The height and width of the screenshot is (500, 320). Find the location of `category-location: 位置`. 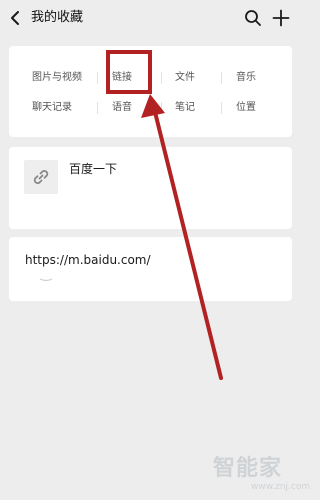

category-location: 位置 is located at coordinates (246, 108).